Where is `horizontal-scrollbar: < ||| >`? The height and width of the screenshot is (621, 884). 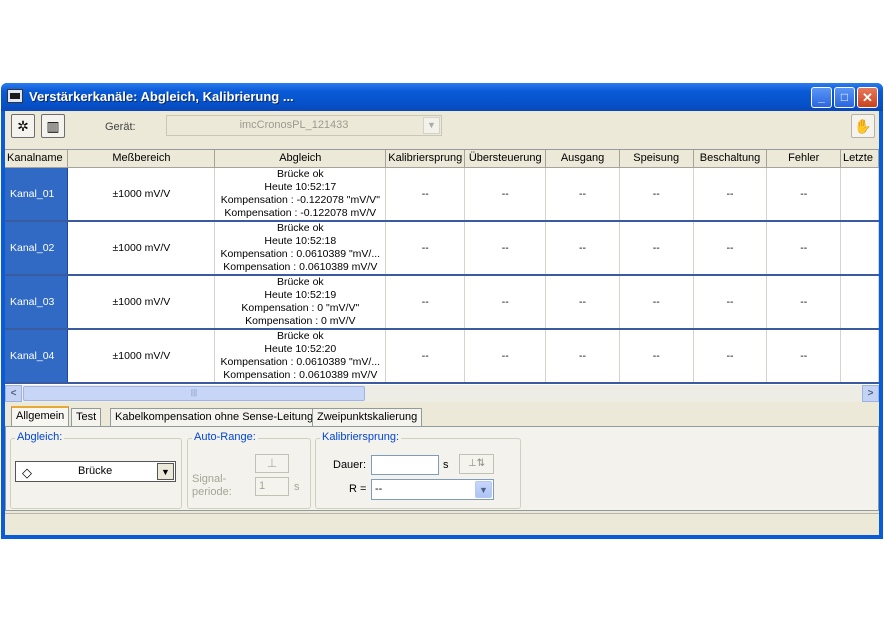
horizontal-scrollbar: < ||| > is located at coordinates (442, 393).